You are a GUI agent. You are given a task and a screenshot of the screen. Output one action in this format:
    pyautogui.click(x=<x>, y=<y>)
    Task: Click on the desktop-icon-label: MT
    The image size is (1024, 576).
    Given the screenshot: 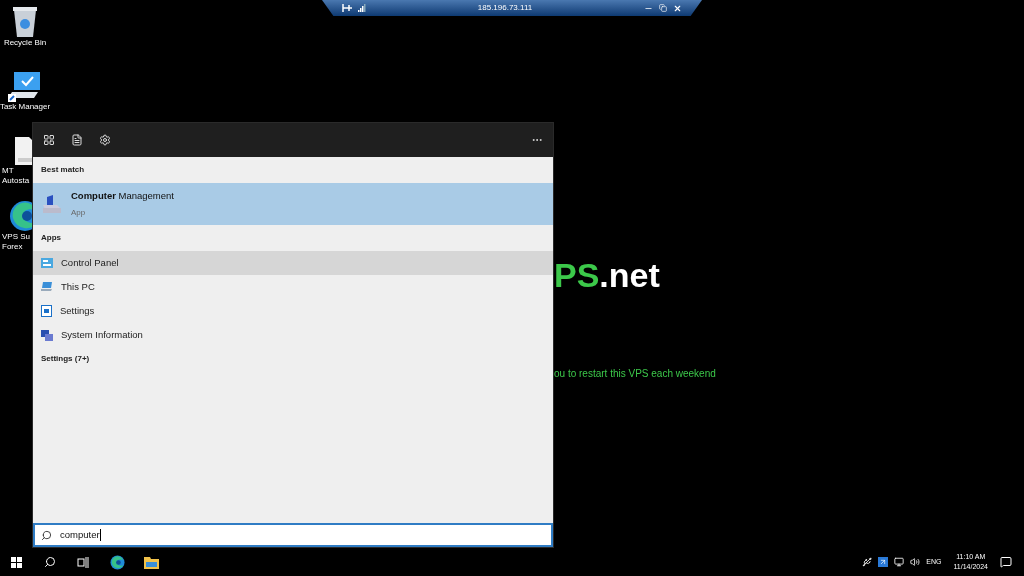 What is the action you would take?
    pyautogui.click(x=8, y=171)
    